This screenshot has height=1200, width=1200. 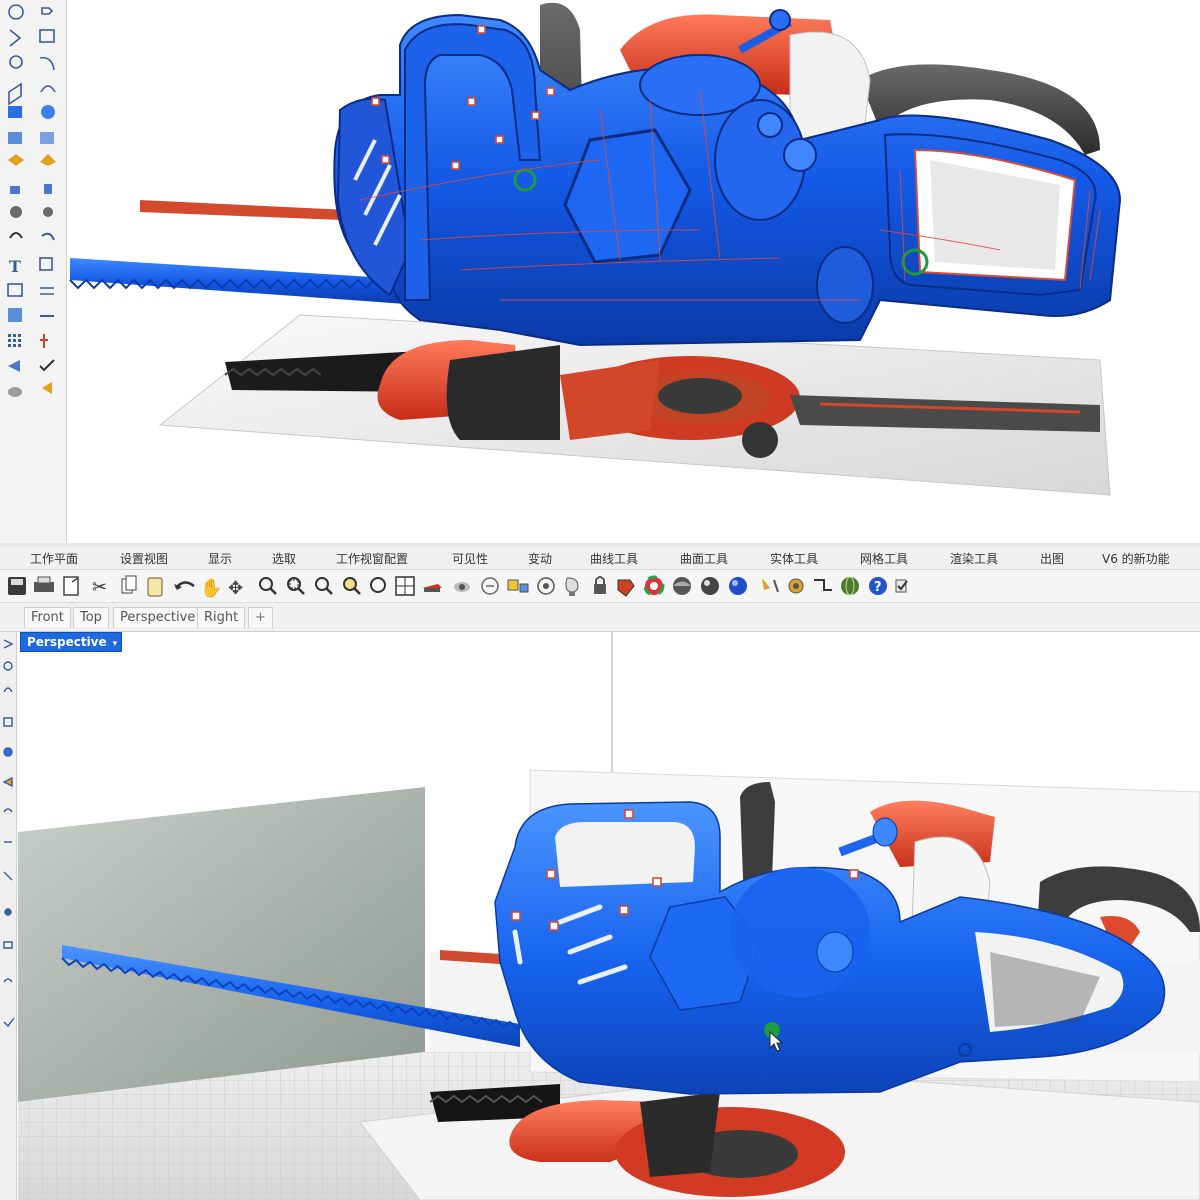 I want to click on rotate-view-icon, so click(x=378, y=585).